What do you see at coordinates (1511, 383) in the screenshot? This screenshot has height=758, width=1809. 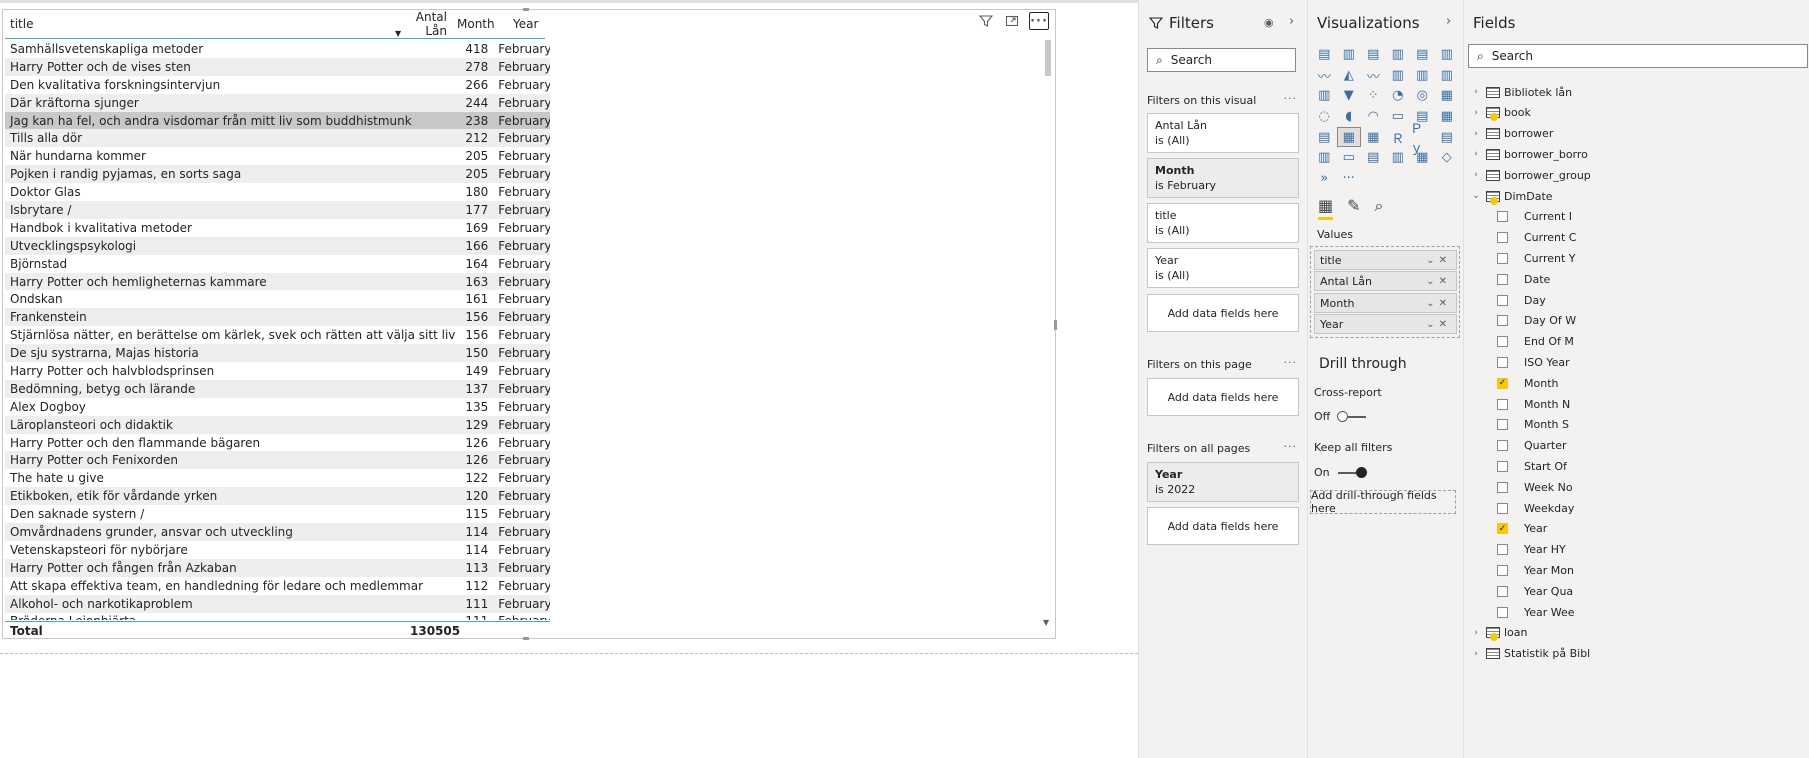 I see `field-item: ✓ Month` at bounding box center [1511, 383].